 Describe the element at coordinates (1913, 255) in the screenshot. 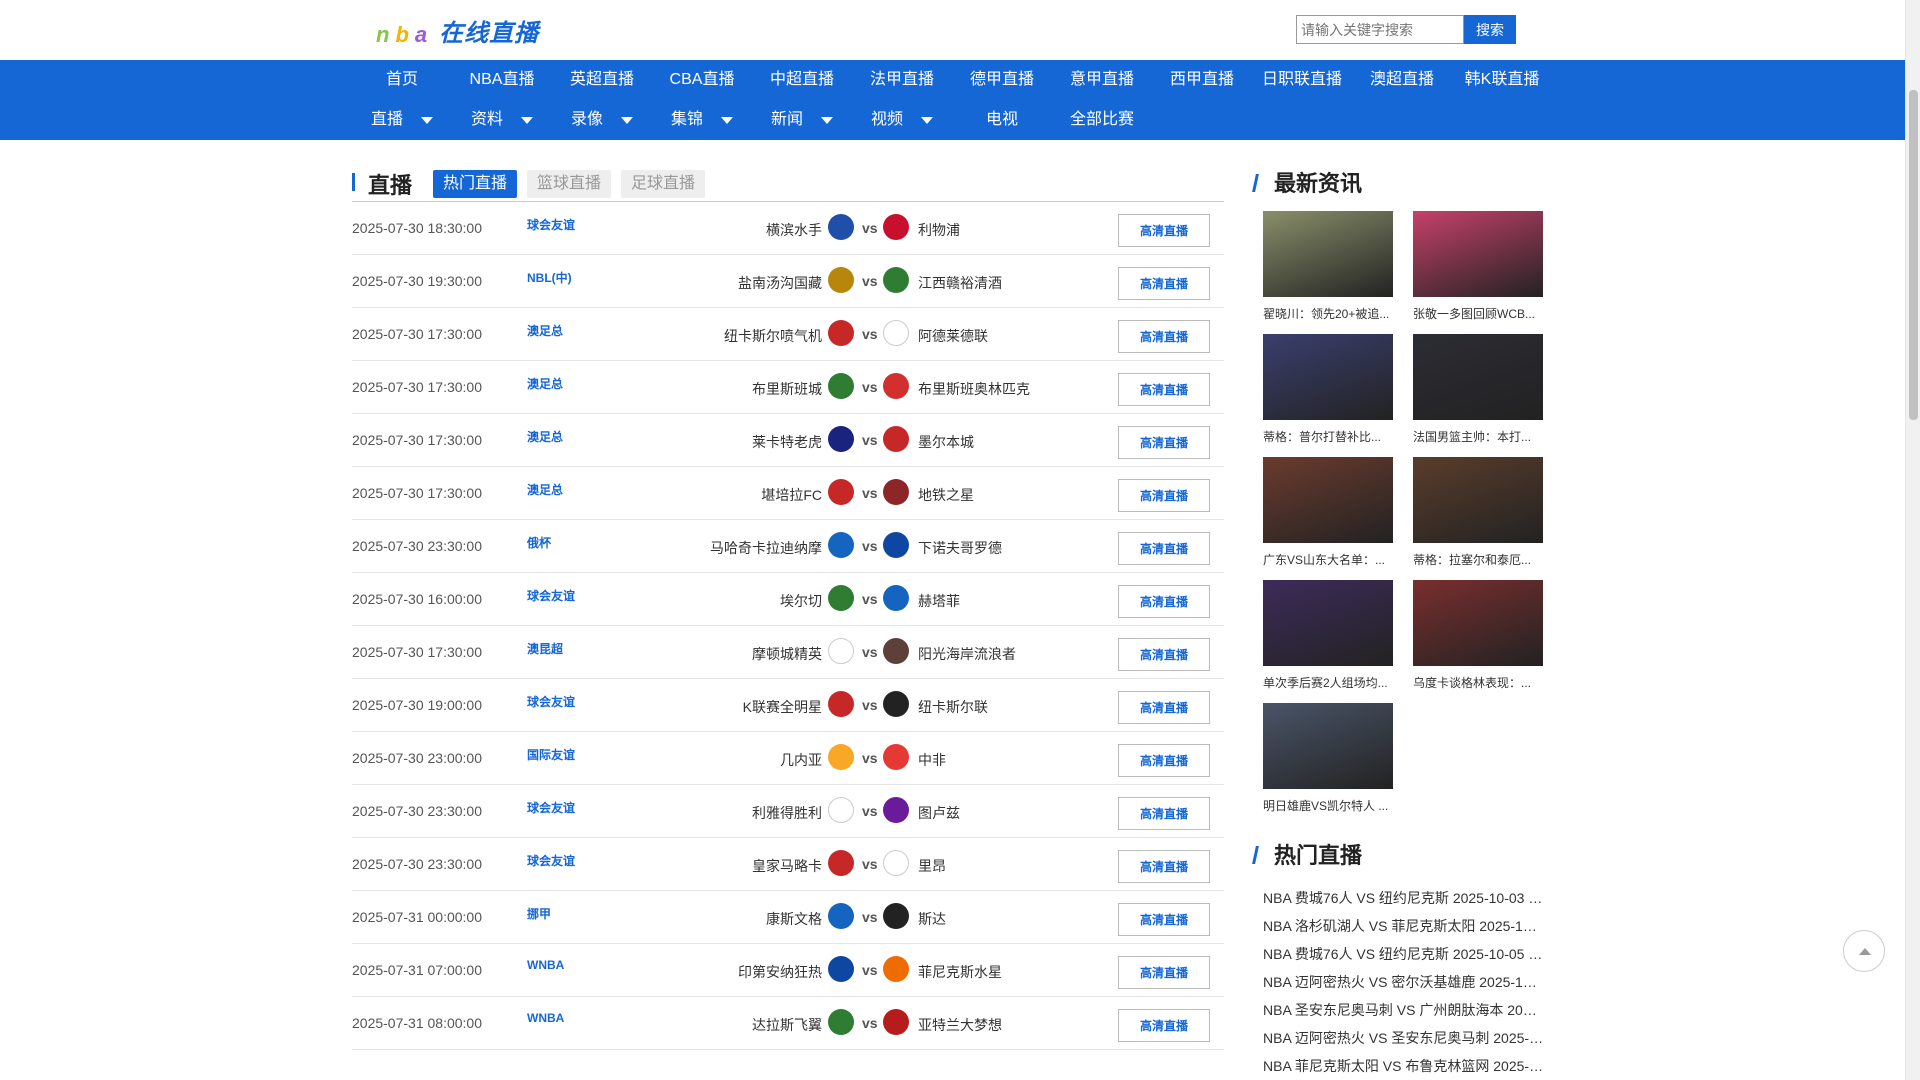

I see `scrollbar-thumb` at that location.